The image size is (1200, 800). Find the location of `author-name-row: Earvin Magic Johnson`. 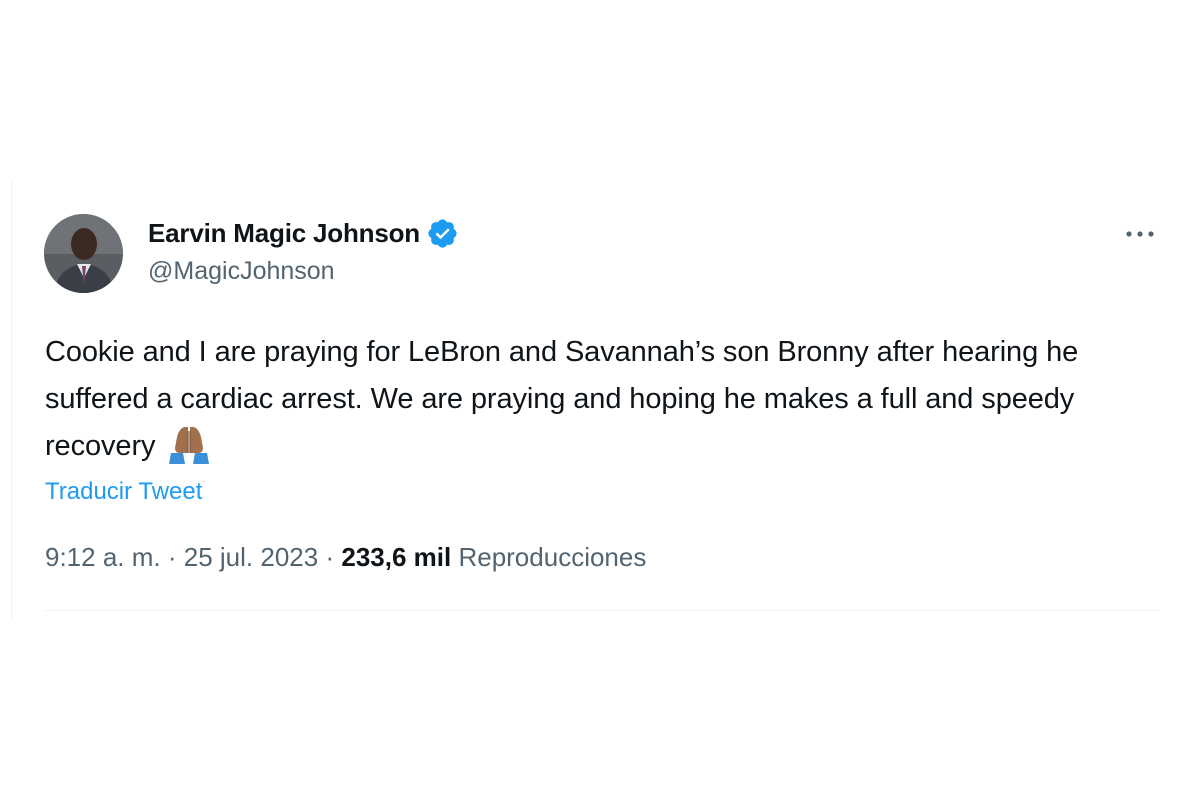

author-name-row: Earvin Magic Johnson is located at coordinates (303, 233).